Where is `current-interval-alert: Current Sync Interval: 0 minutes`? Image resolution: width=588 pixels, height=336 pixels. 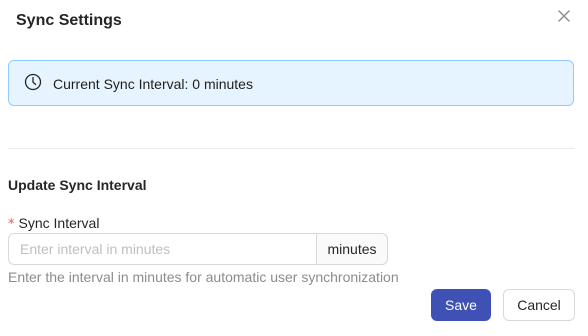 current-interval-alert: Current Sync Interval: 0 minutes is located at coordinates (291, 83).